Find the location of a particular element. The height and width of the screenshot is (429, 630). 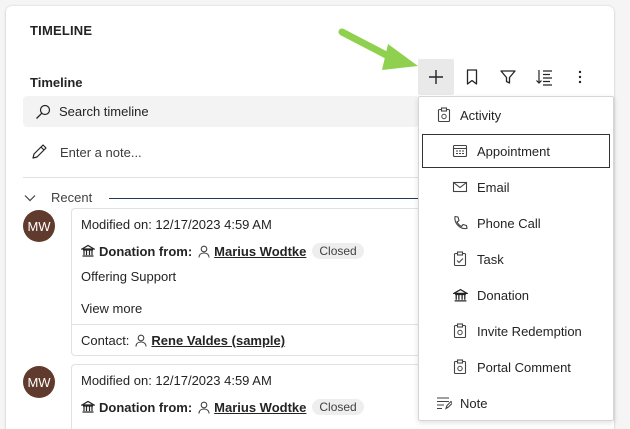

menu-item-invite-redemption: Invite Redemption is located at coordinates (516, 331).